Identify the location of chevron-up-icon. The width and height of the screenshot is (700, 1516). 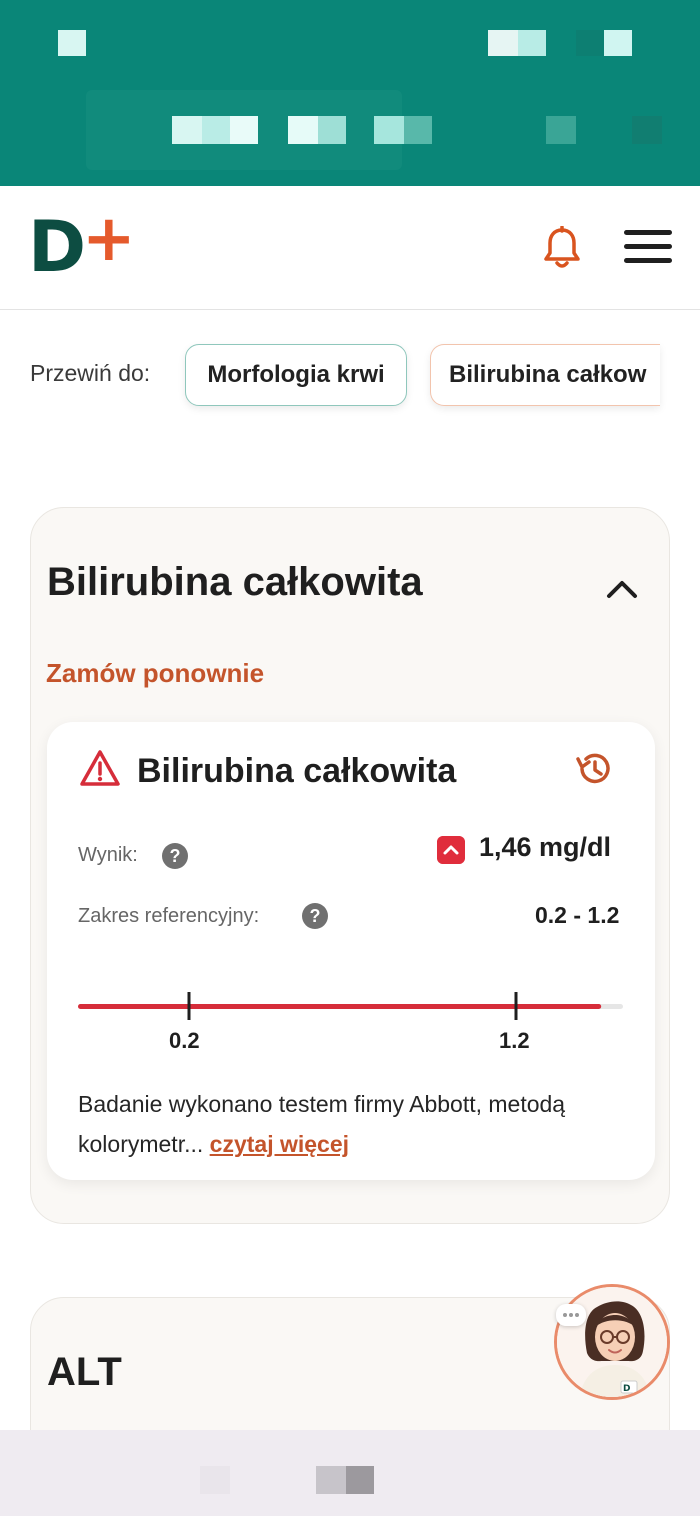
(622, 589).